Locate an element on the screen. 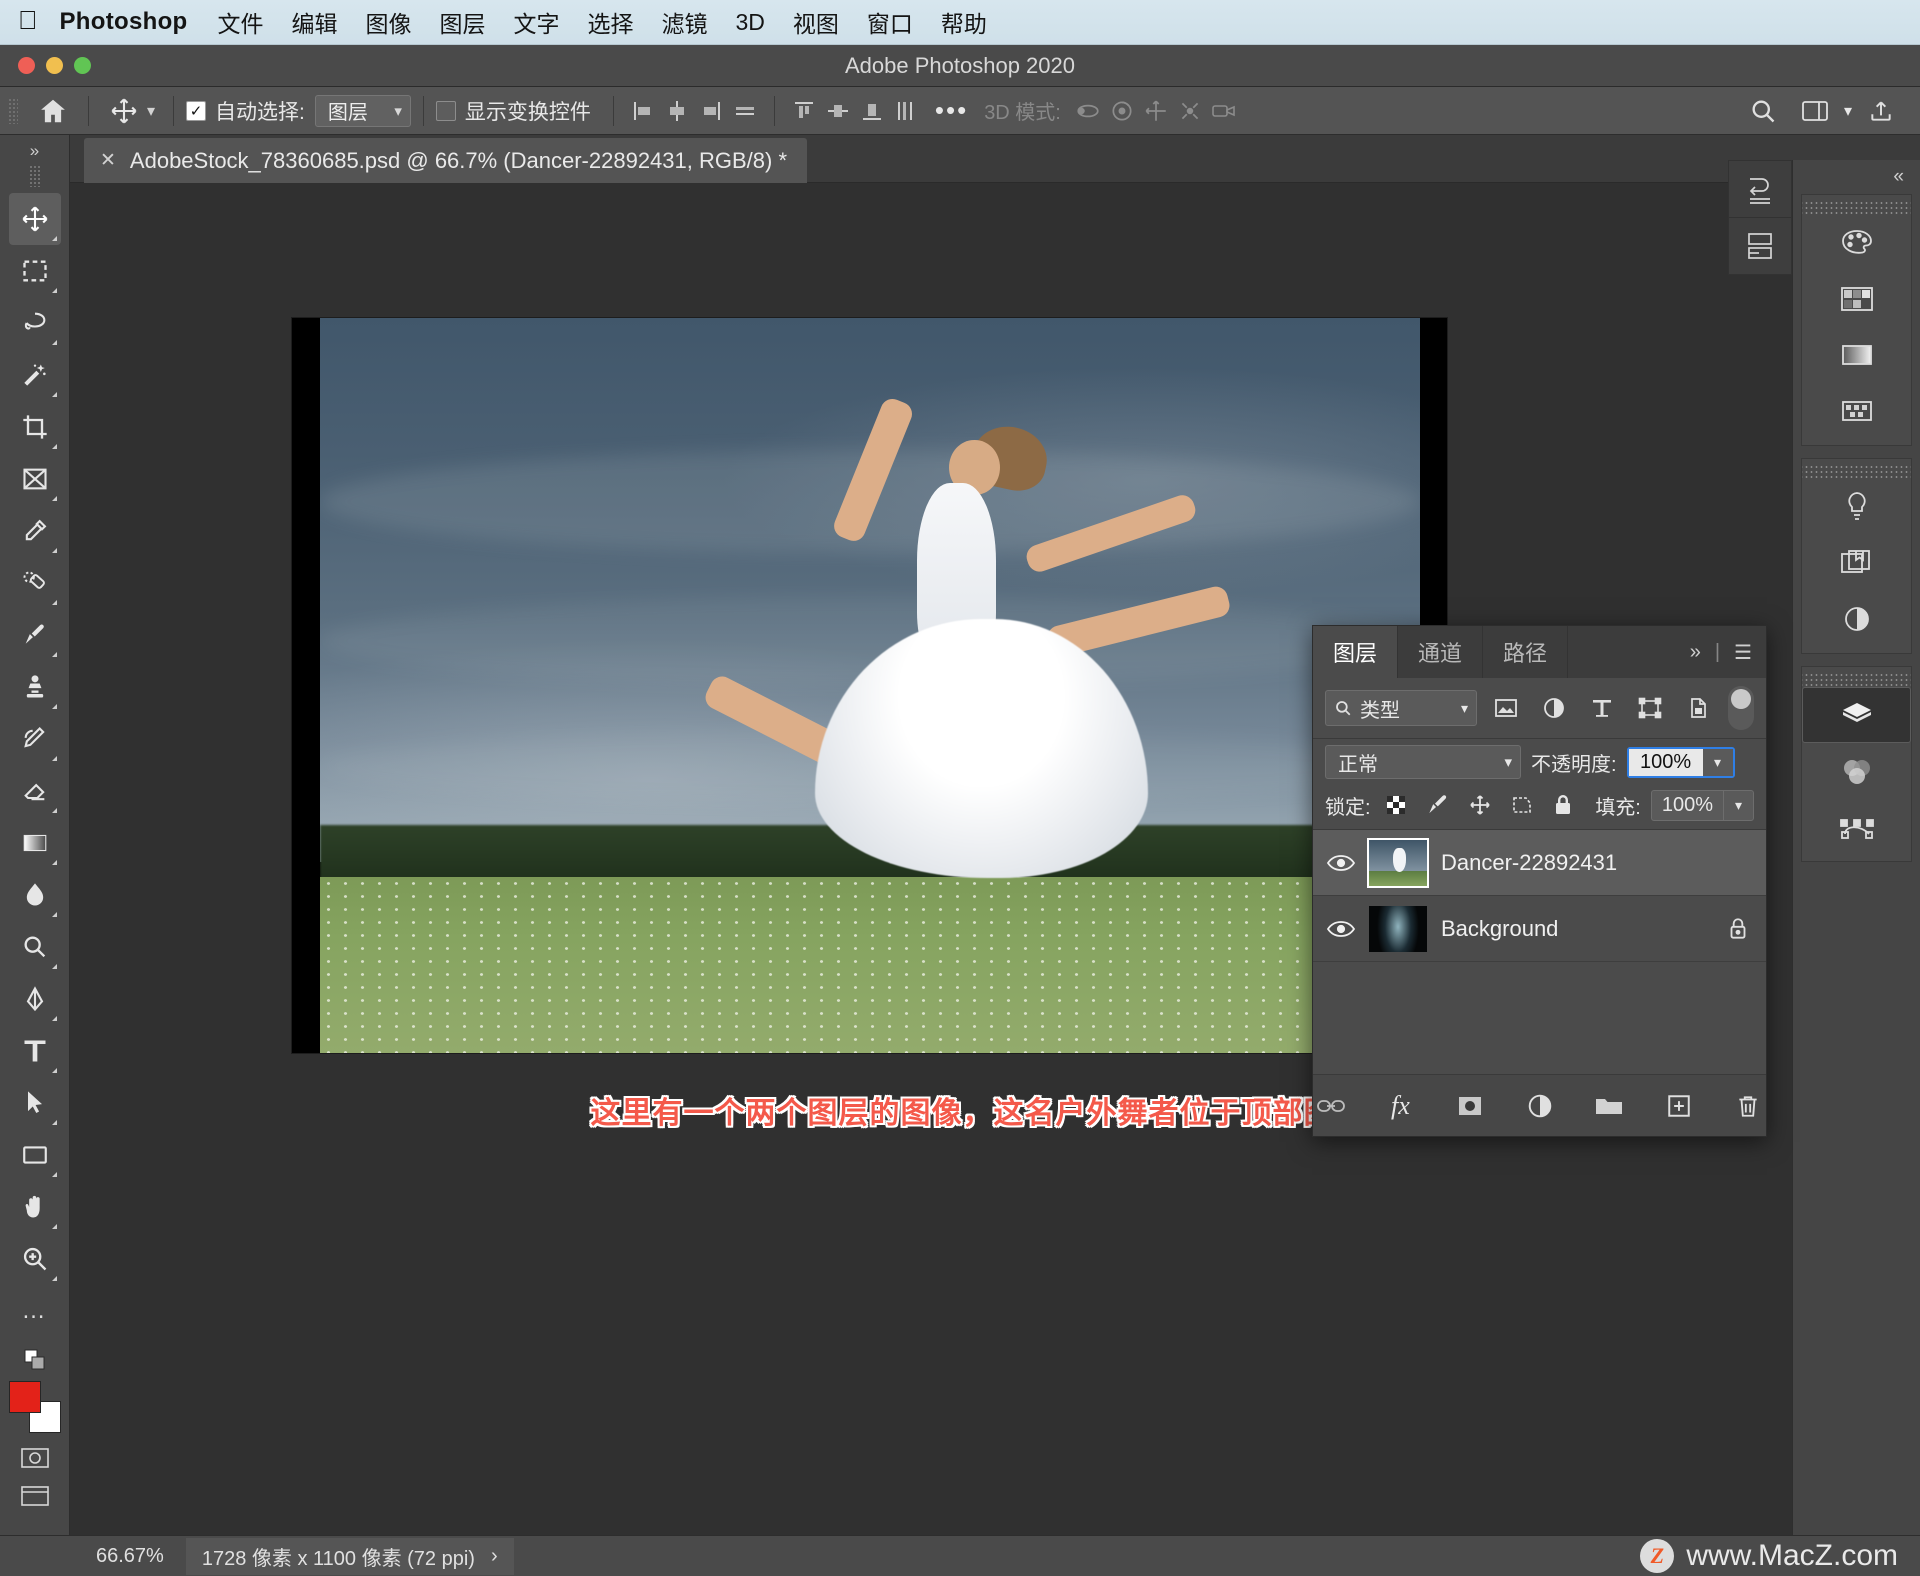 This screenshot has width=1920, height=1576. zoom-tool is located at coordinates (35, 1259).